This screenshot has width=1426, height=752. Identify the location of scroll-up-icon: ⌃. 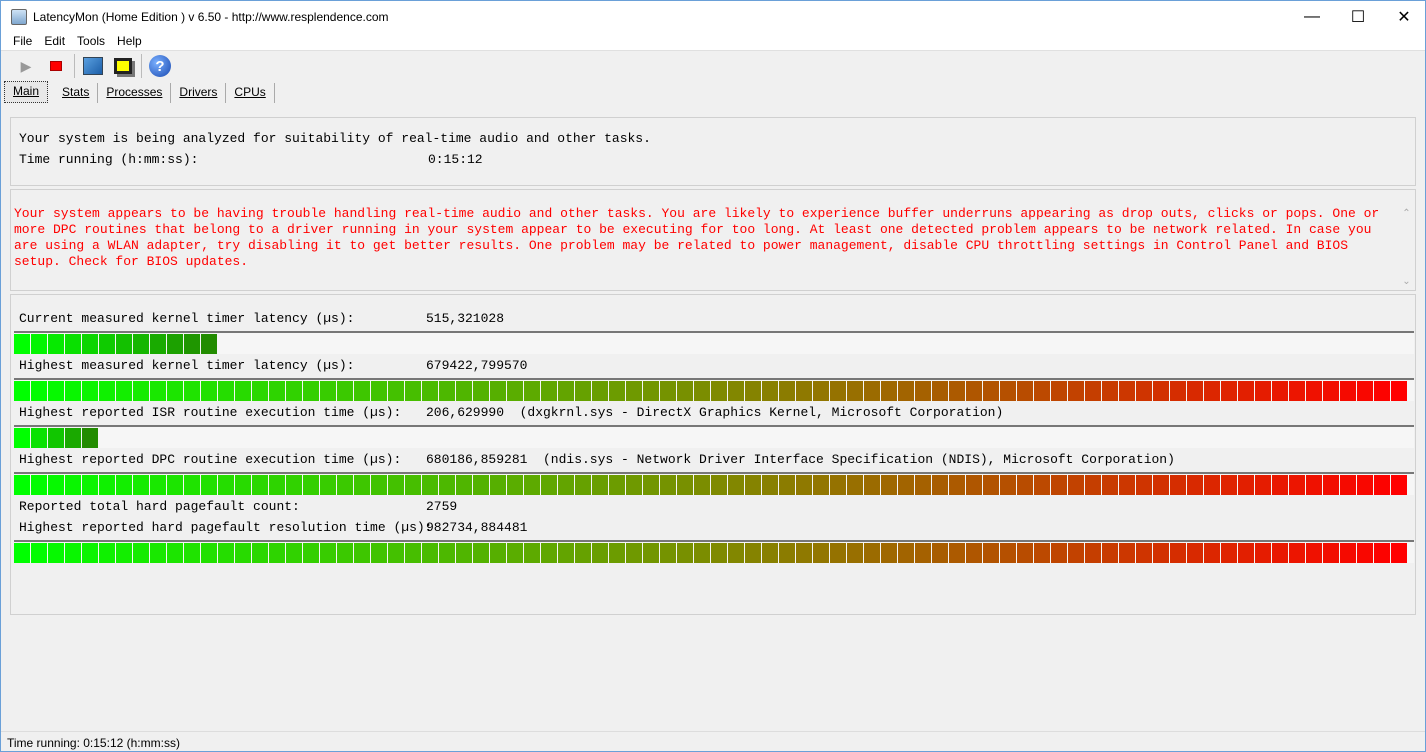
(1406, 214).